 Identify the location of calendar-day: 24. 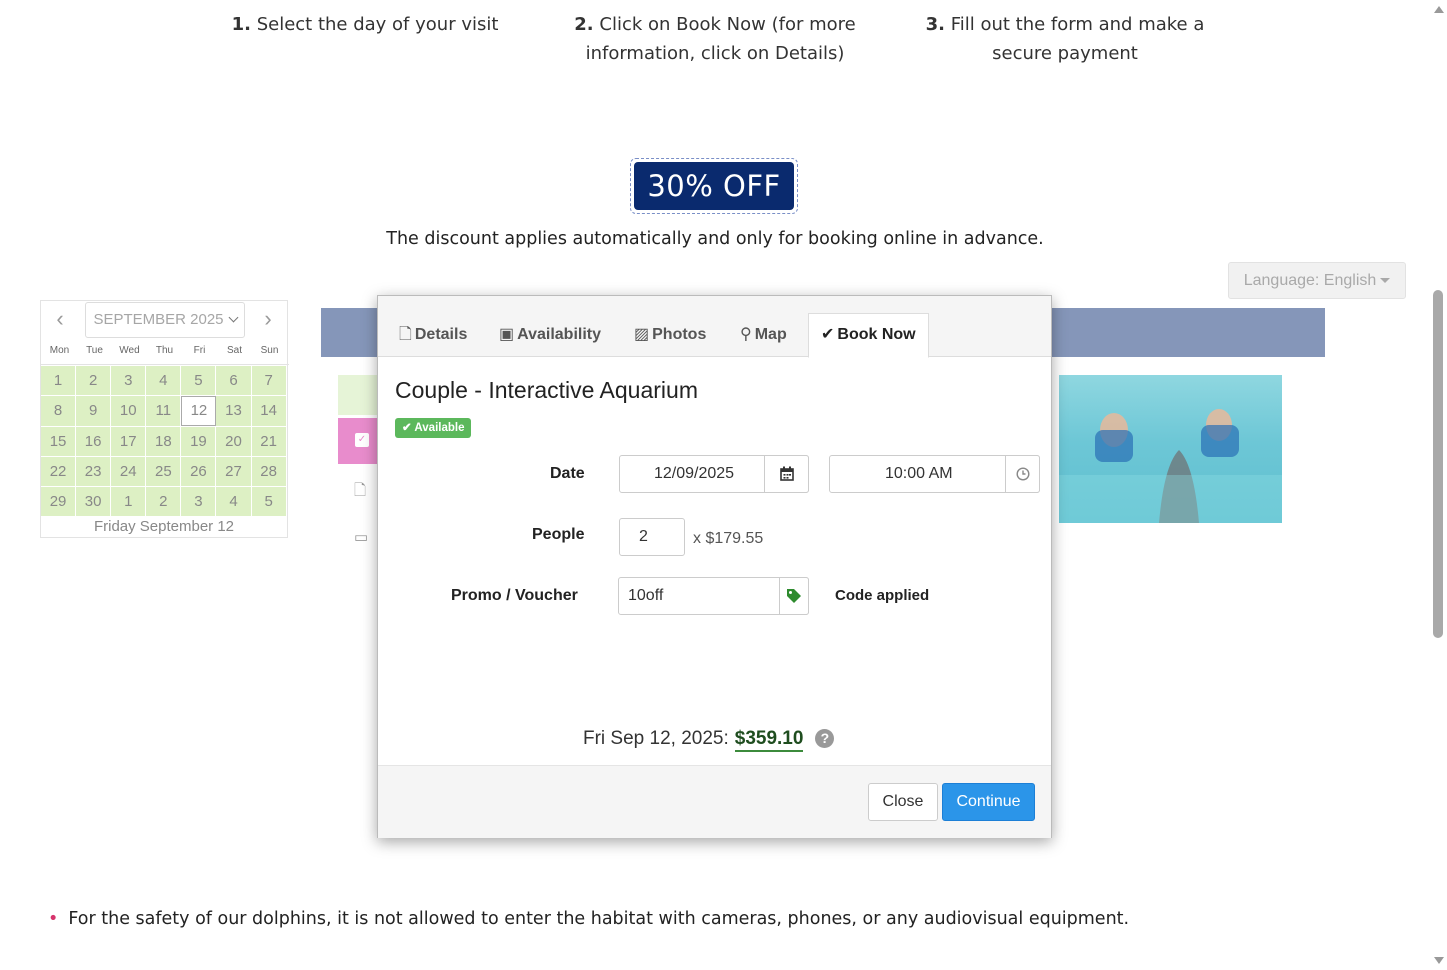
(129, 471).